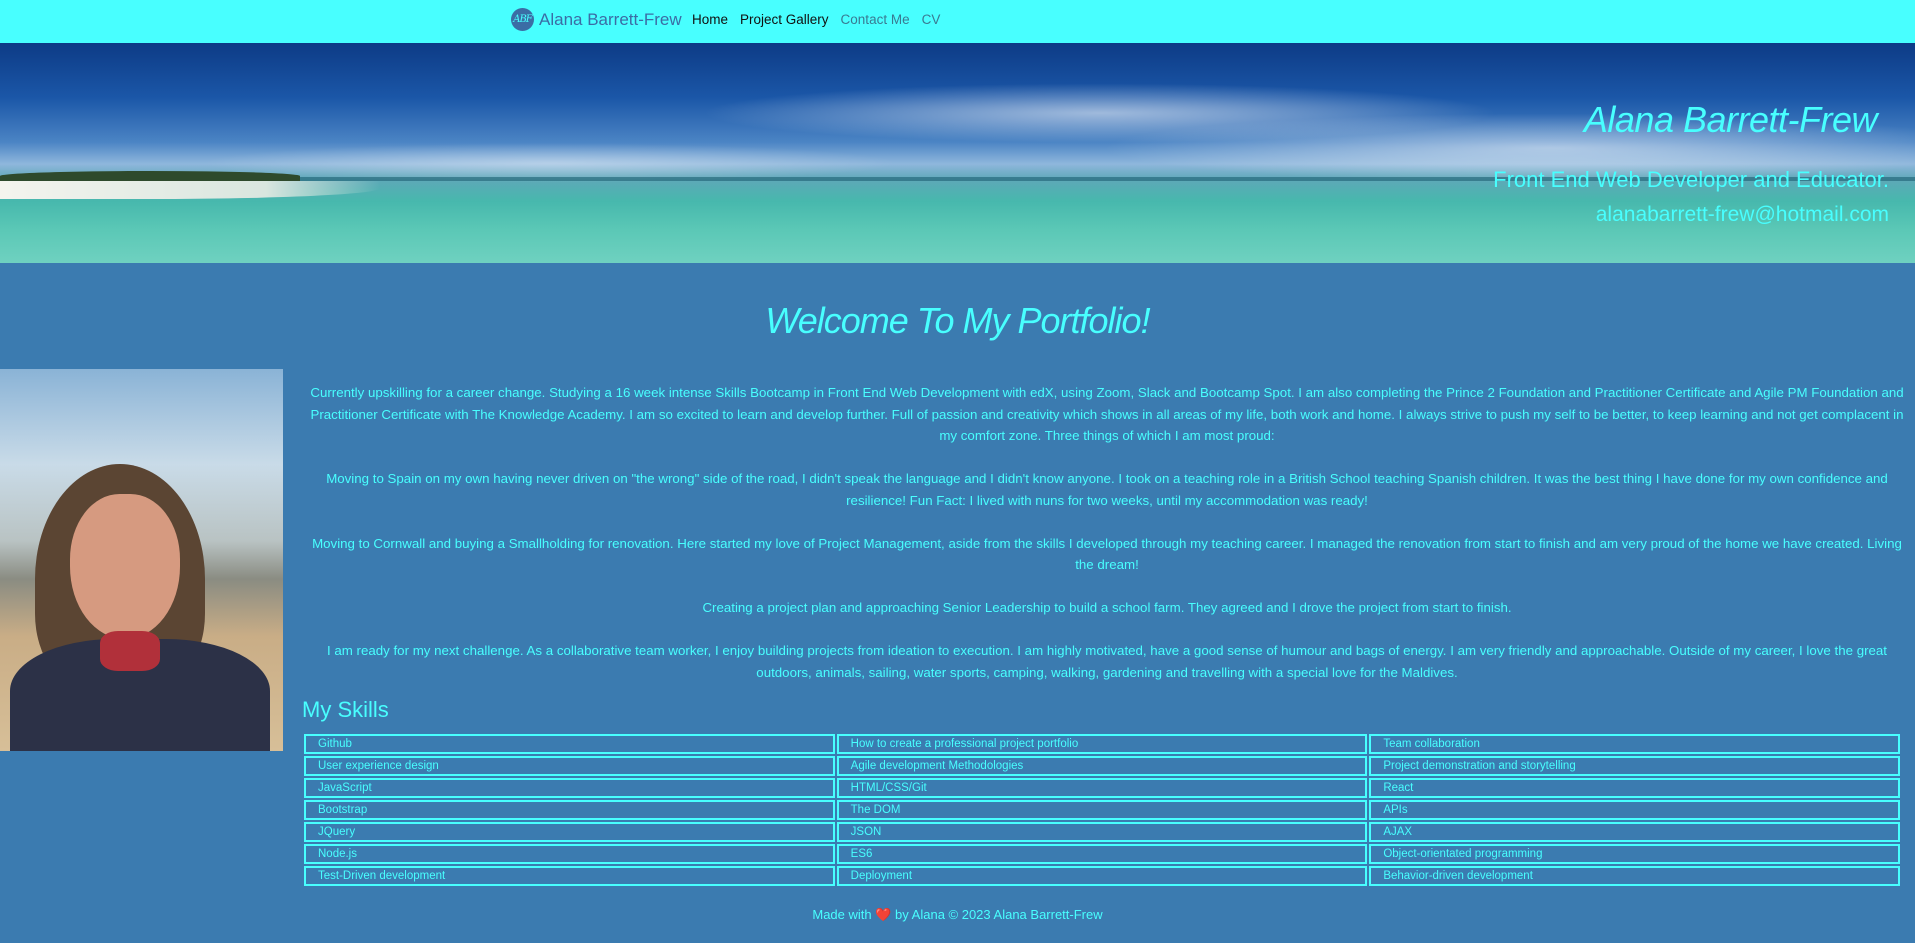 The image size is (1915, 943). What do you see at coordinates (1634, 766) in the screenshot?
I see `skill-cell: Project demonstration and storytelling` at bounding box center [1634, 766].